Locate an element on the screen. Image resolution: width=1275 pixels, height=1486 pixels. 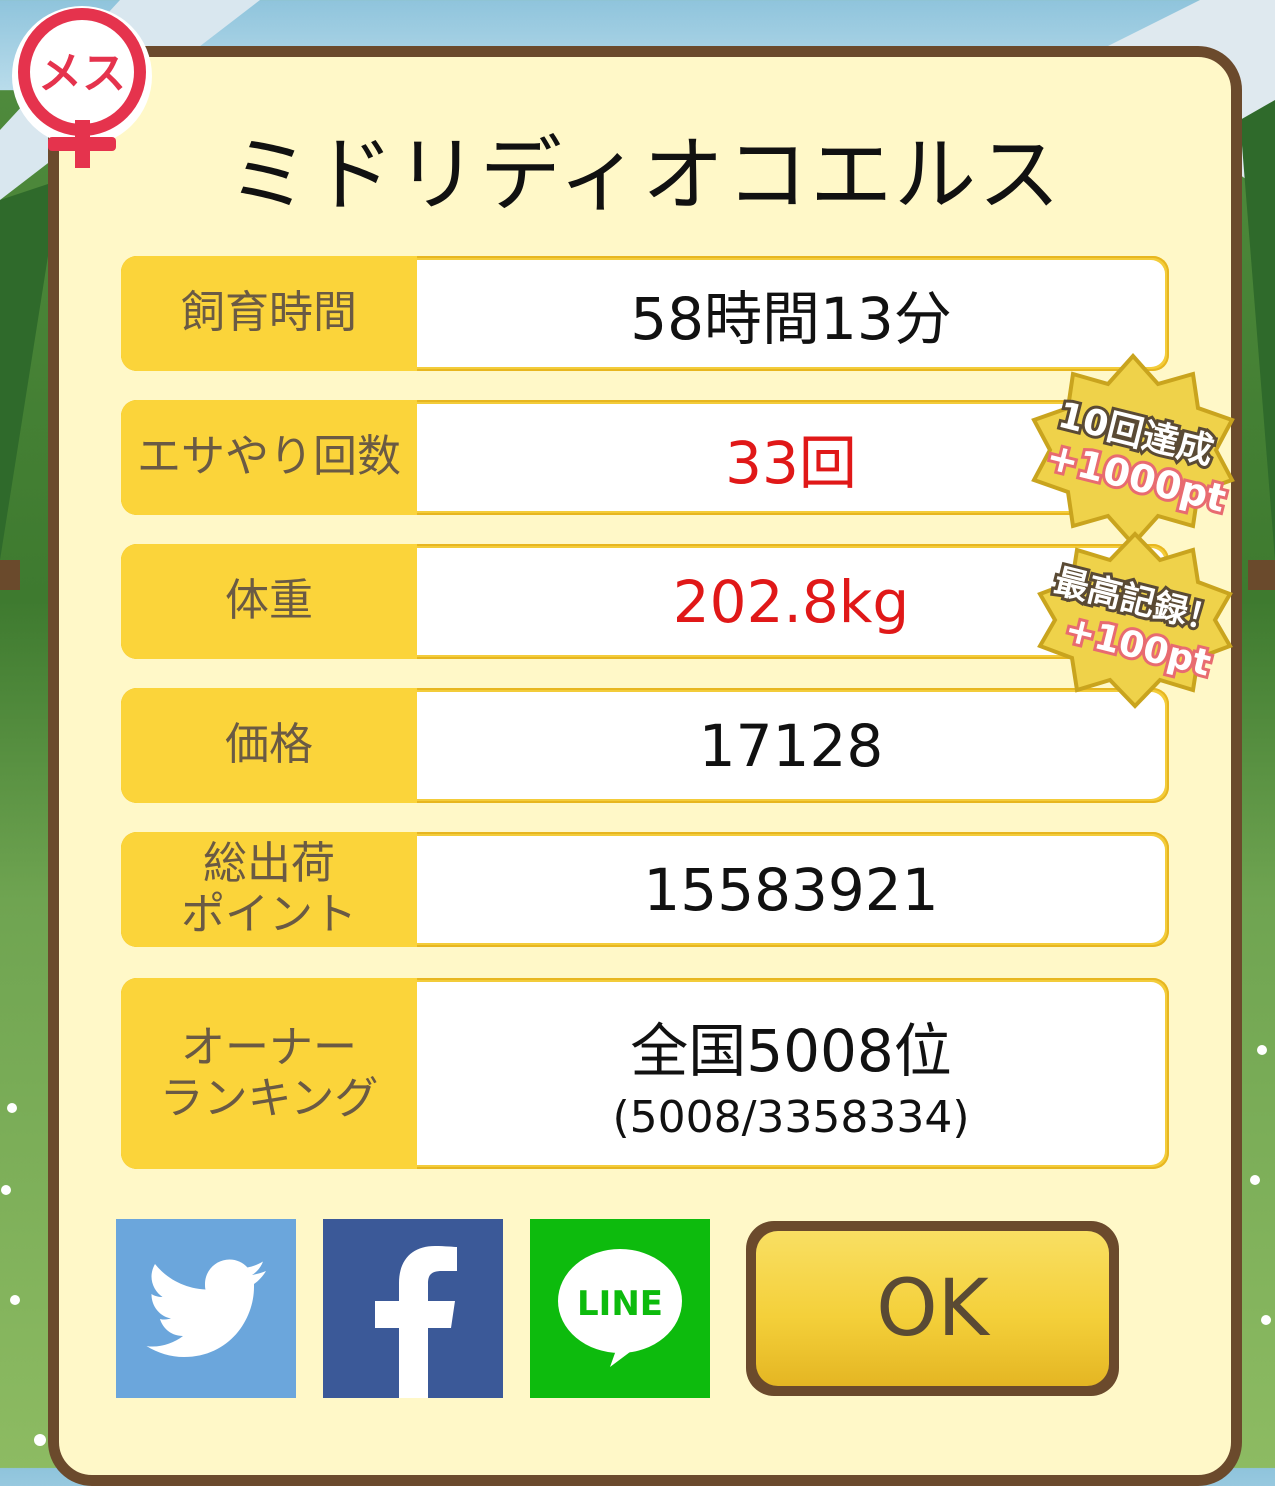
ok-button: OK is located at coordinates (932, 1308).